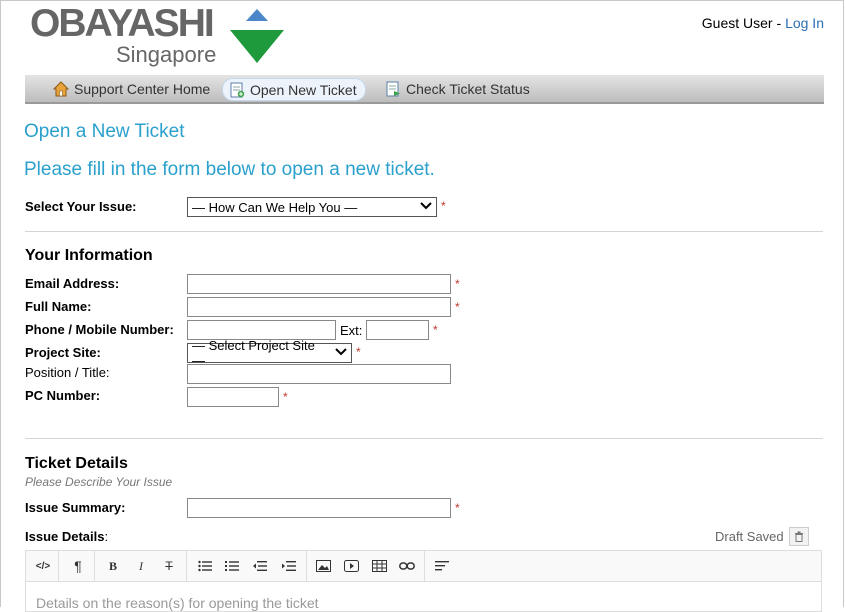 The width and height of the screenshot is (846, 612). I want to click on bold-icon: B, so click(113, 566).